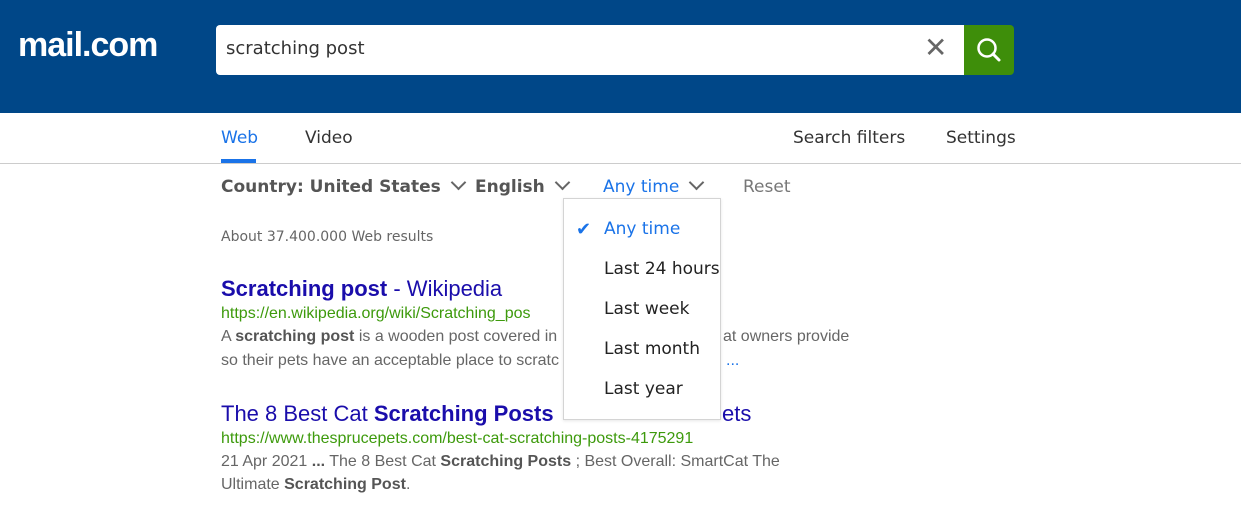  What do you see at coordinates (88, 45) in the screenshot?
I see `mail-com-logo: mail.com` at bounding box center [88, 45].